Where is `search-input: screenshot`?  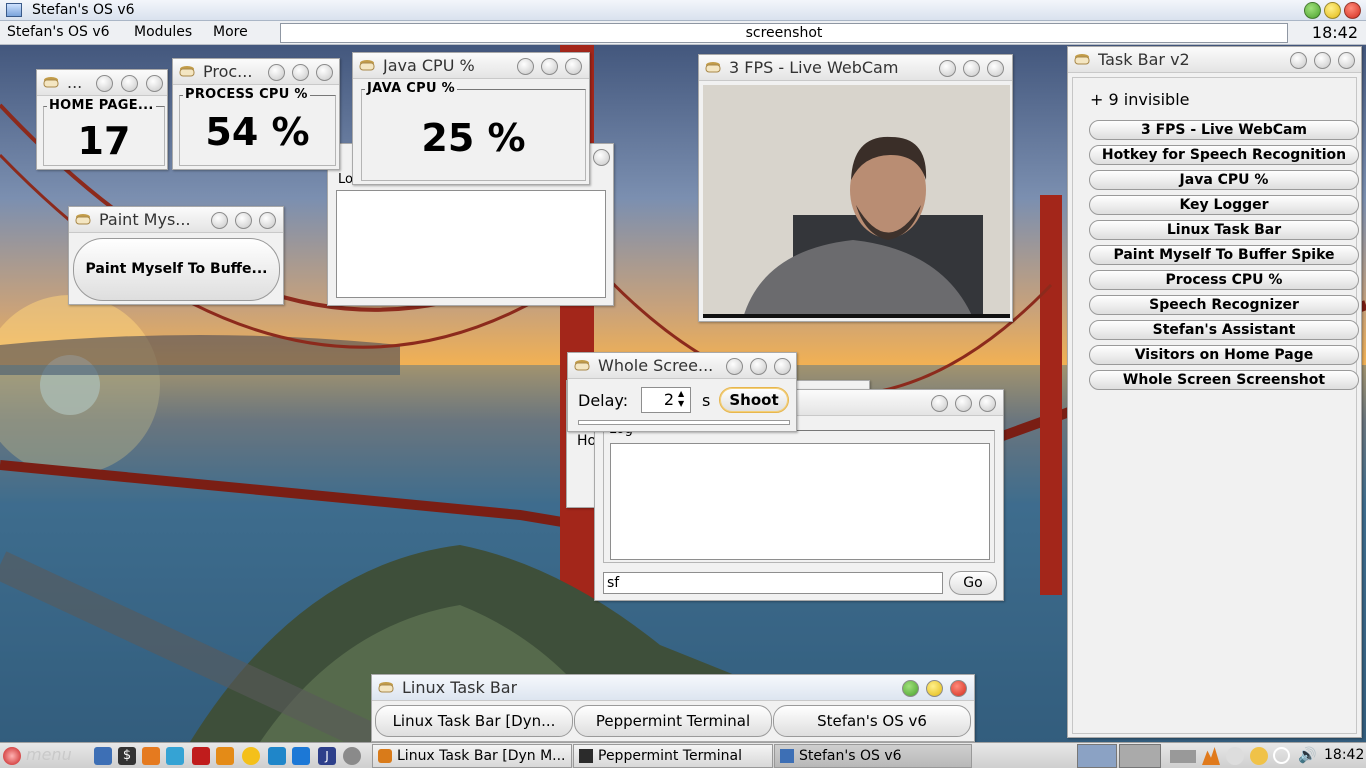 search-input: screenshot is located at coordinates (784, 33).